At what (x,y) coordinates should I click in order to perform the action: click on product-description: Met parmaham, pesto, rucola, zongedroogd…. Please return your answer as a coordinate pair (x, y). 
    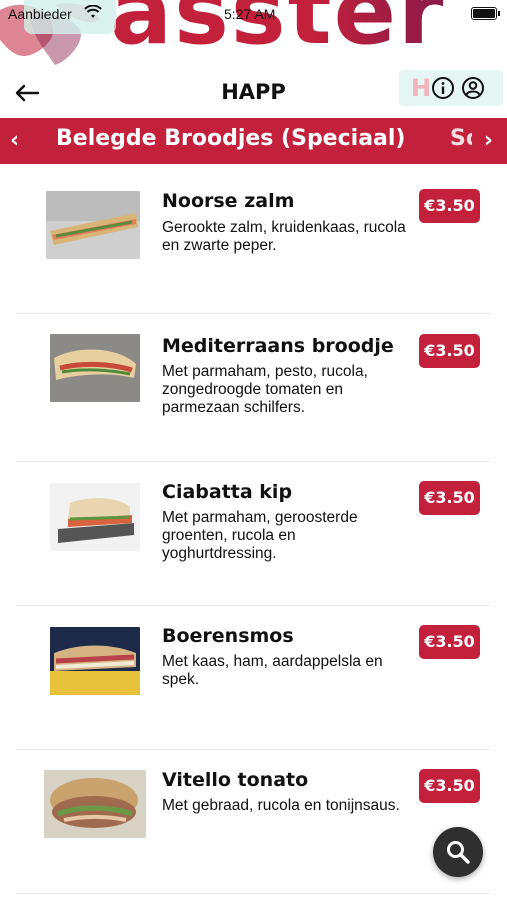
    Looking at the image, I should click on (265, 389).